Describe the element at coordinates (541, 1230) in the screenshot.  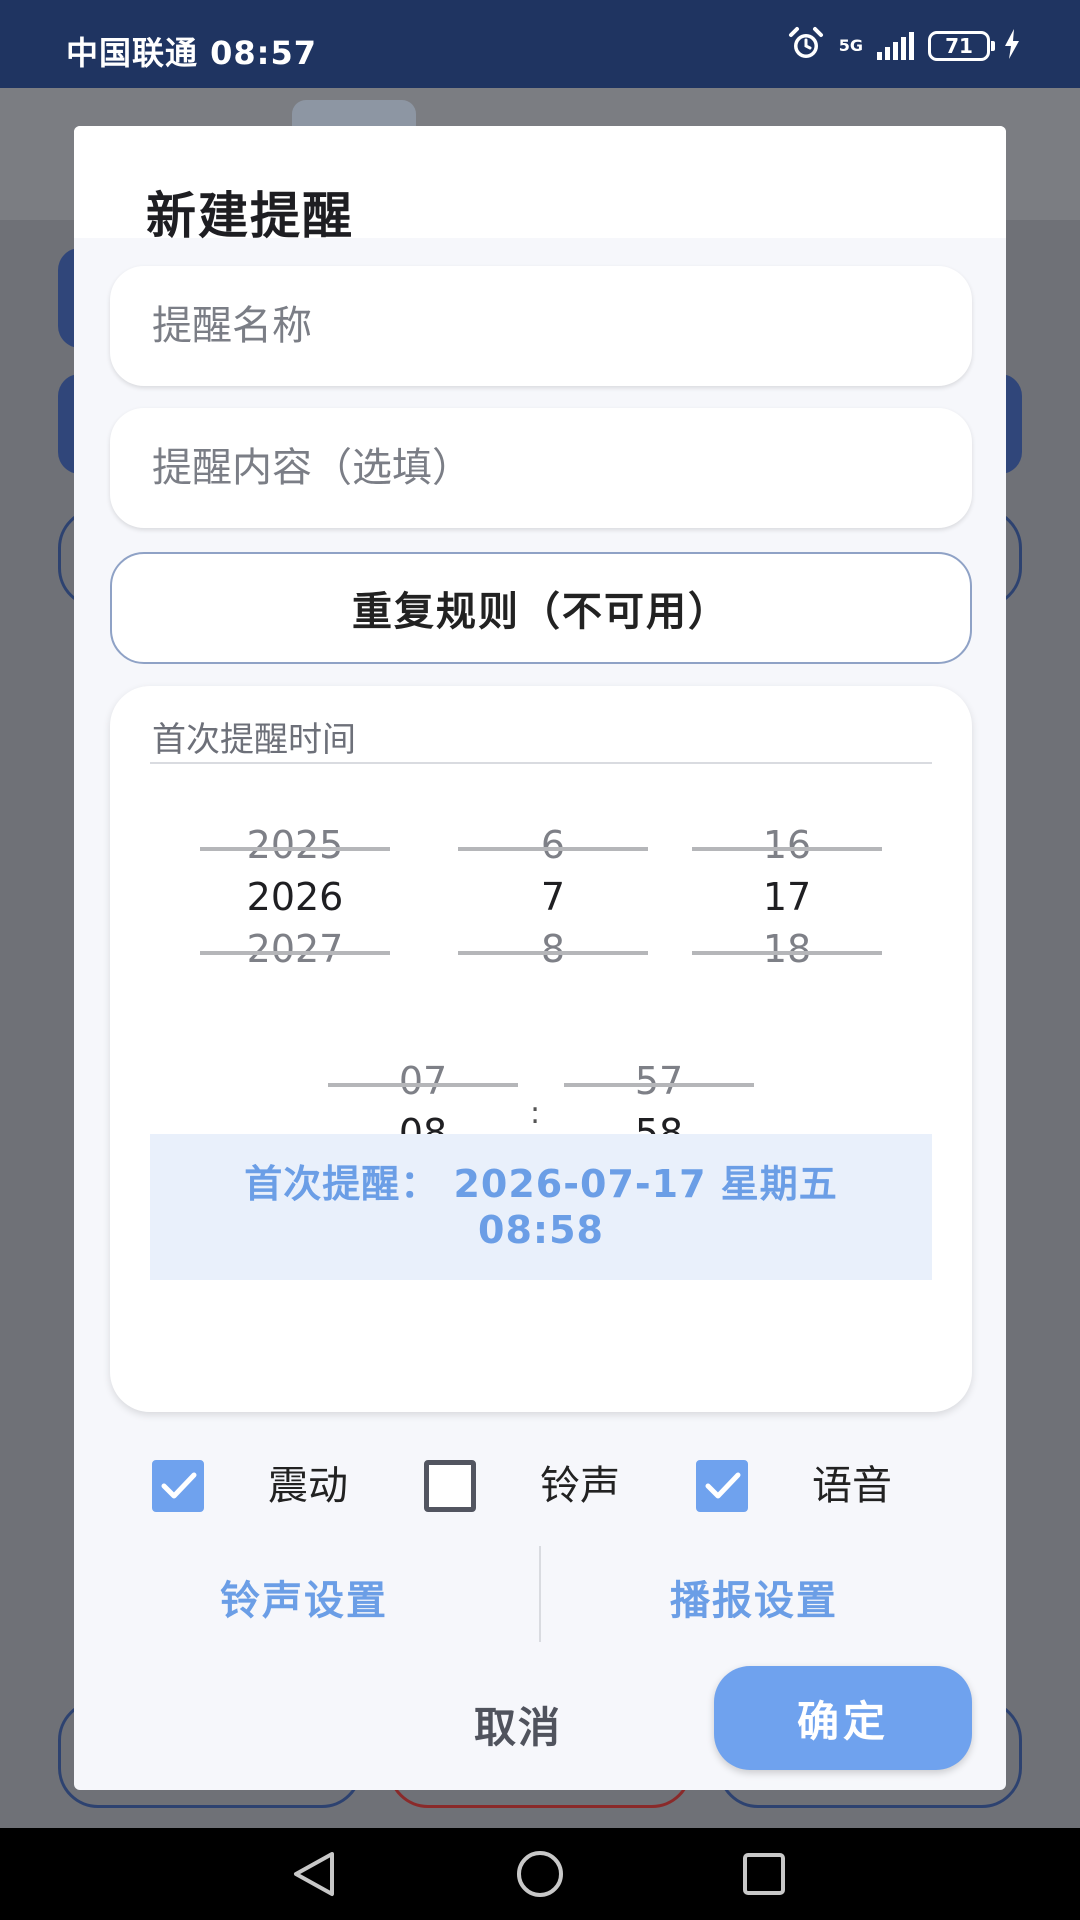
I see `summary-line-2: 08:58` at that location.